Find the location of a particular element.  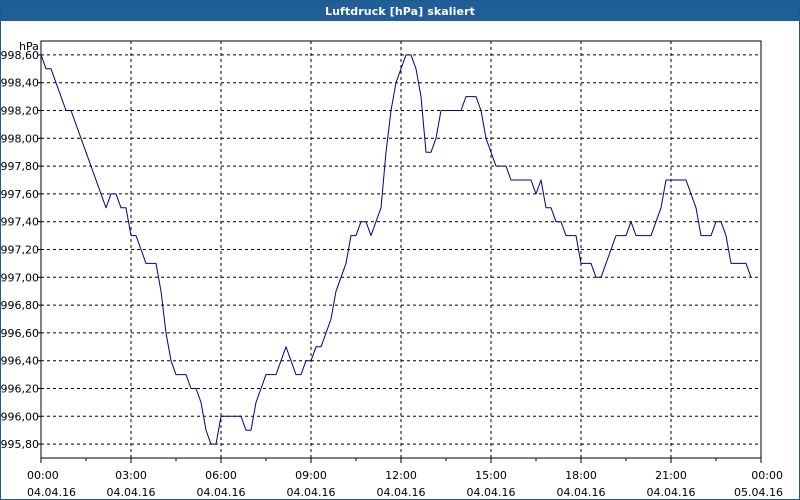

y-tick-label: 997,00 is located at coordinates (20, 277).